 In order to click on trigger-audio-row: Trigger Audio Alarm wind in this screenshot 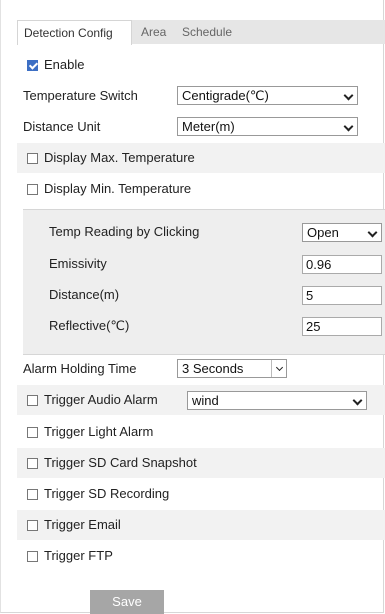, I will do `click(201, 400)`.